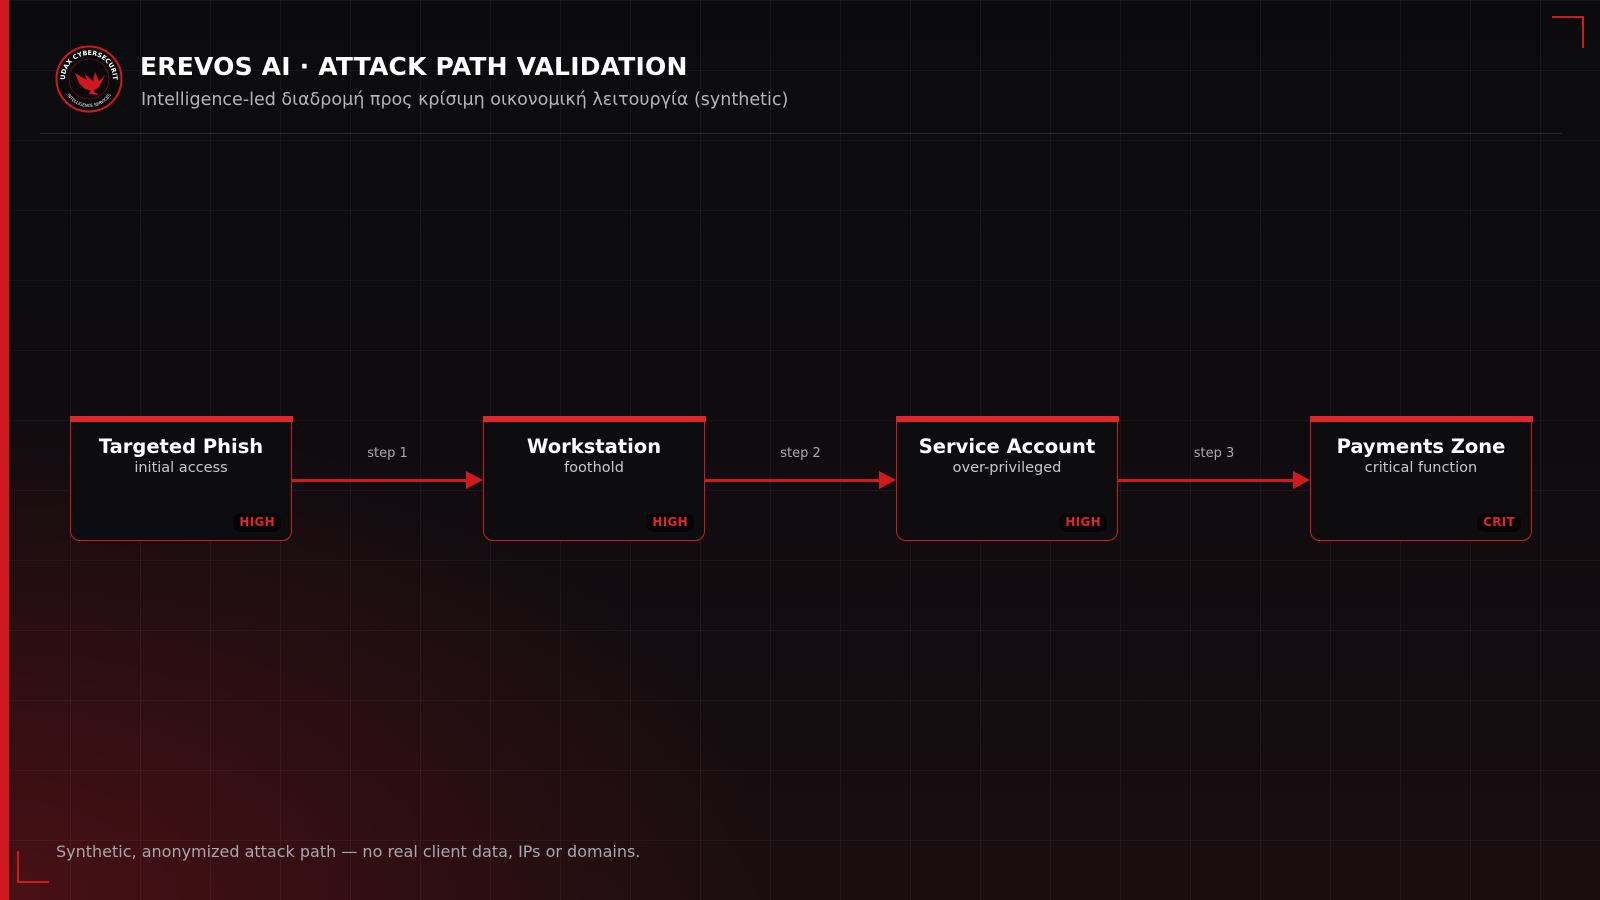 This screenshot has width=1600, height=900. Describe the element at coordinates (594, 478) in the screenshot. I see `attack-node-workstation: Workstation foothold HIGH` at that location.